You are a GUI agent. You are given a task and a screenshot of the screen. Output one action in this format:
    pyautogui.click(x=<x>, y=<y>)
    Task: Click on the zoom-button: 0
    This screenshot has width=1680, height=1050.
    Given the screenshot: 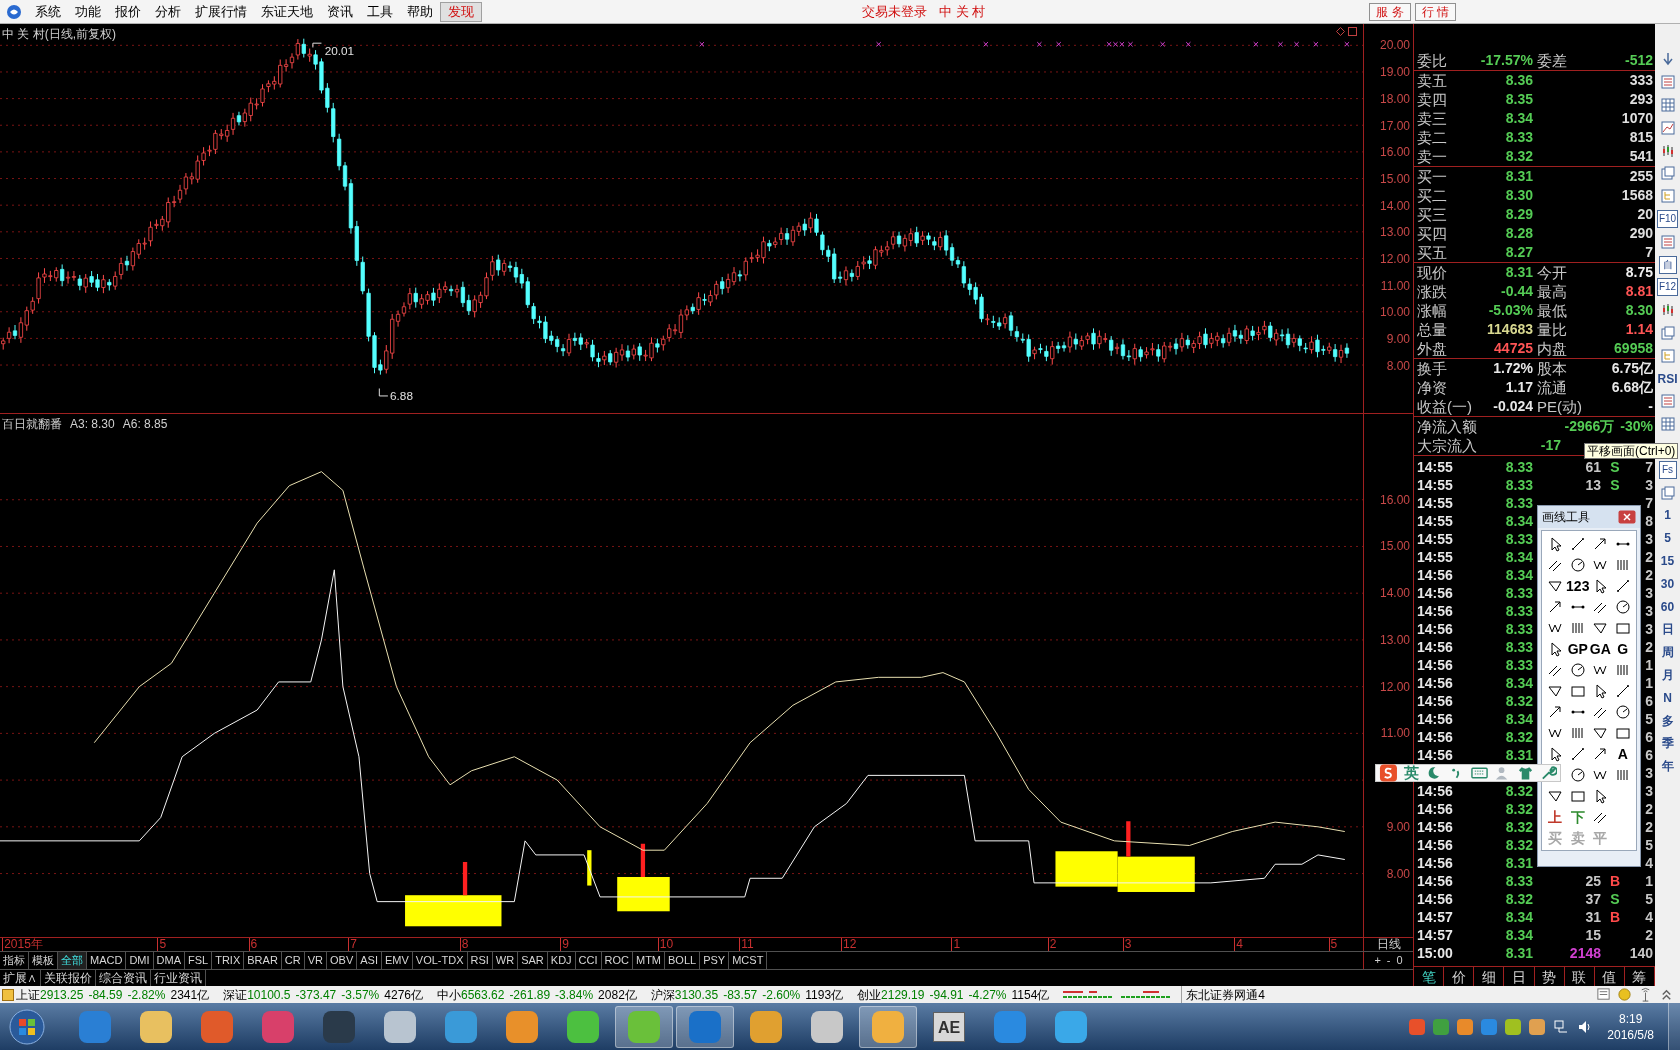 What is the action you would take?
    pyautogui.click(x=1399, y=960)
    